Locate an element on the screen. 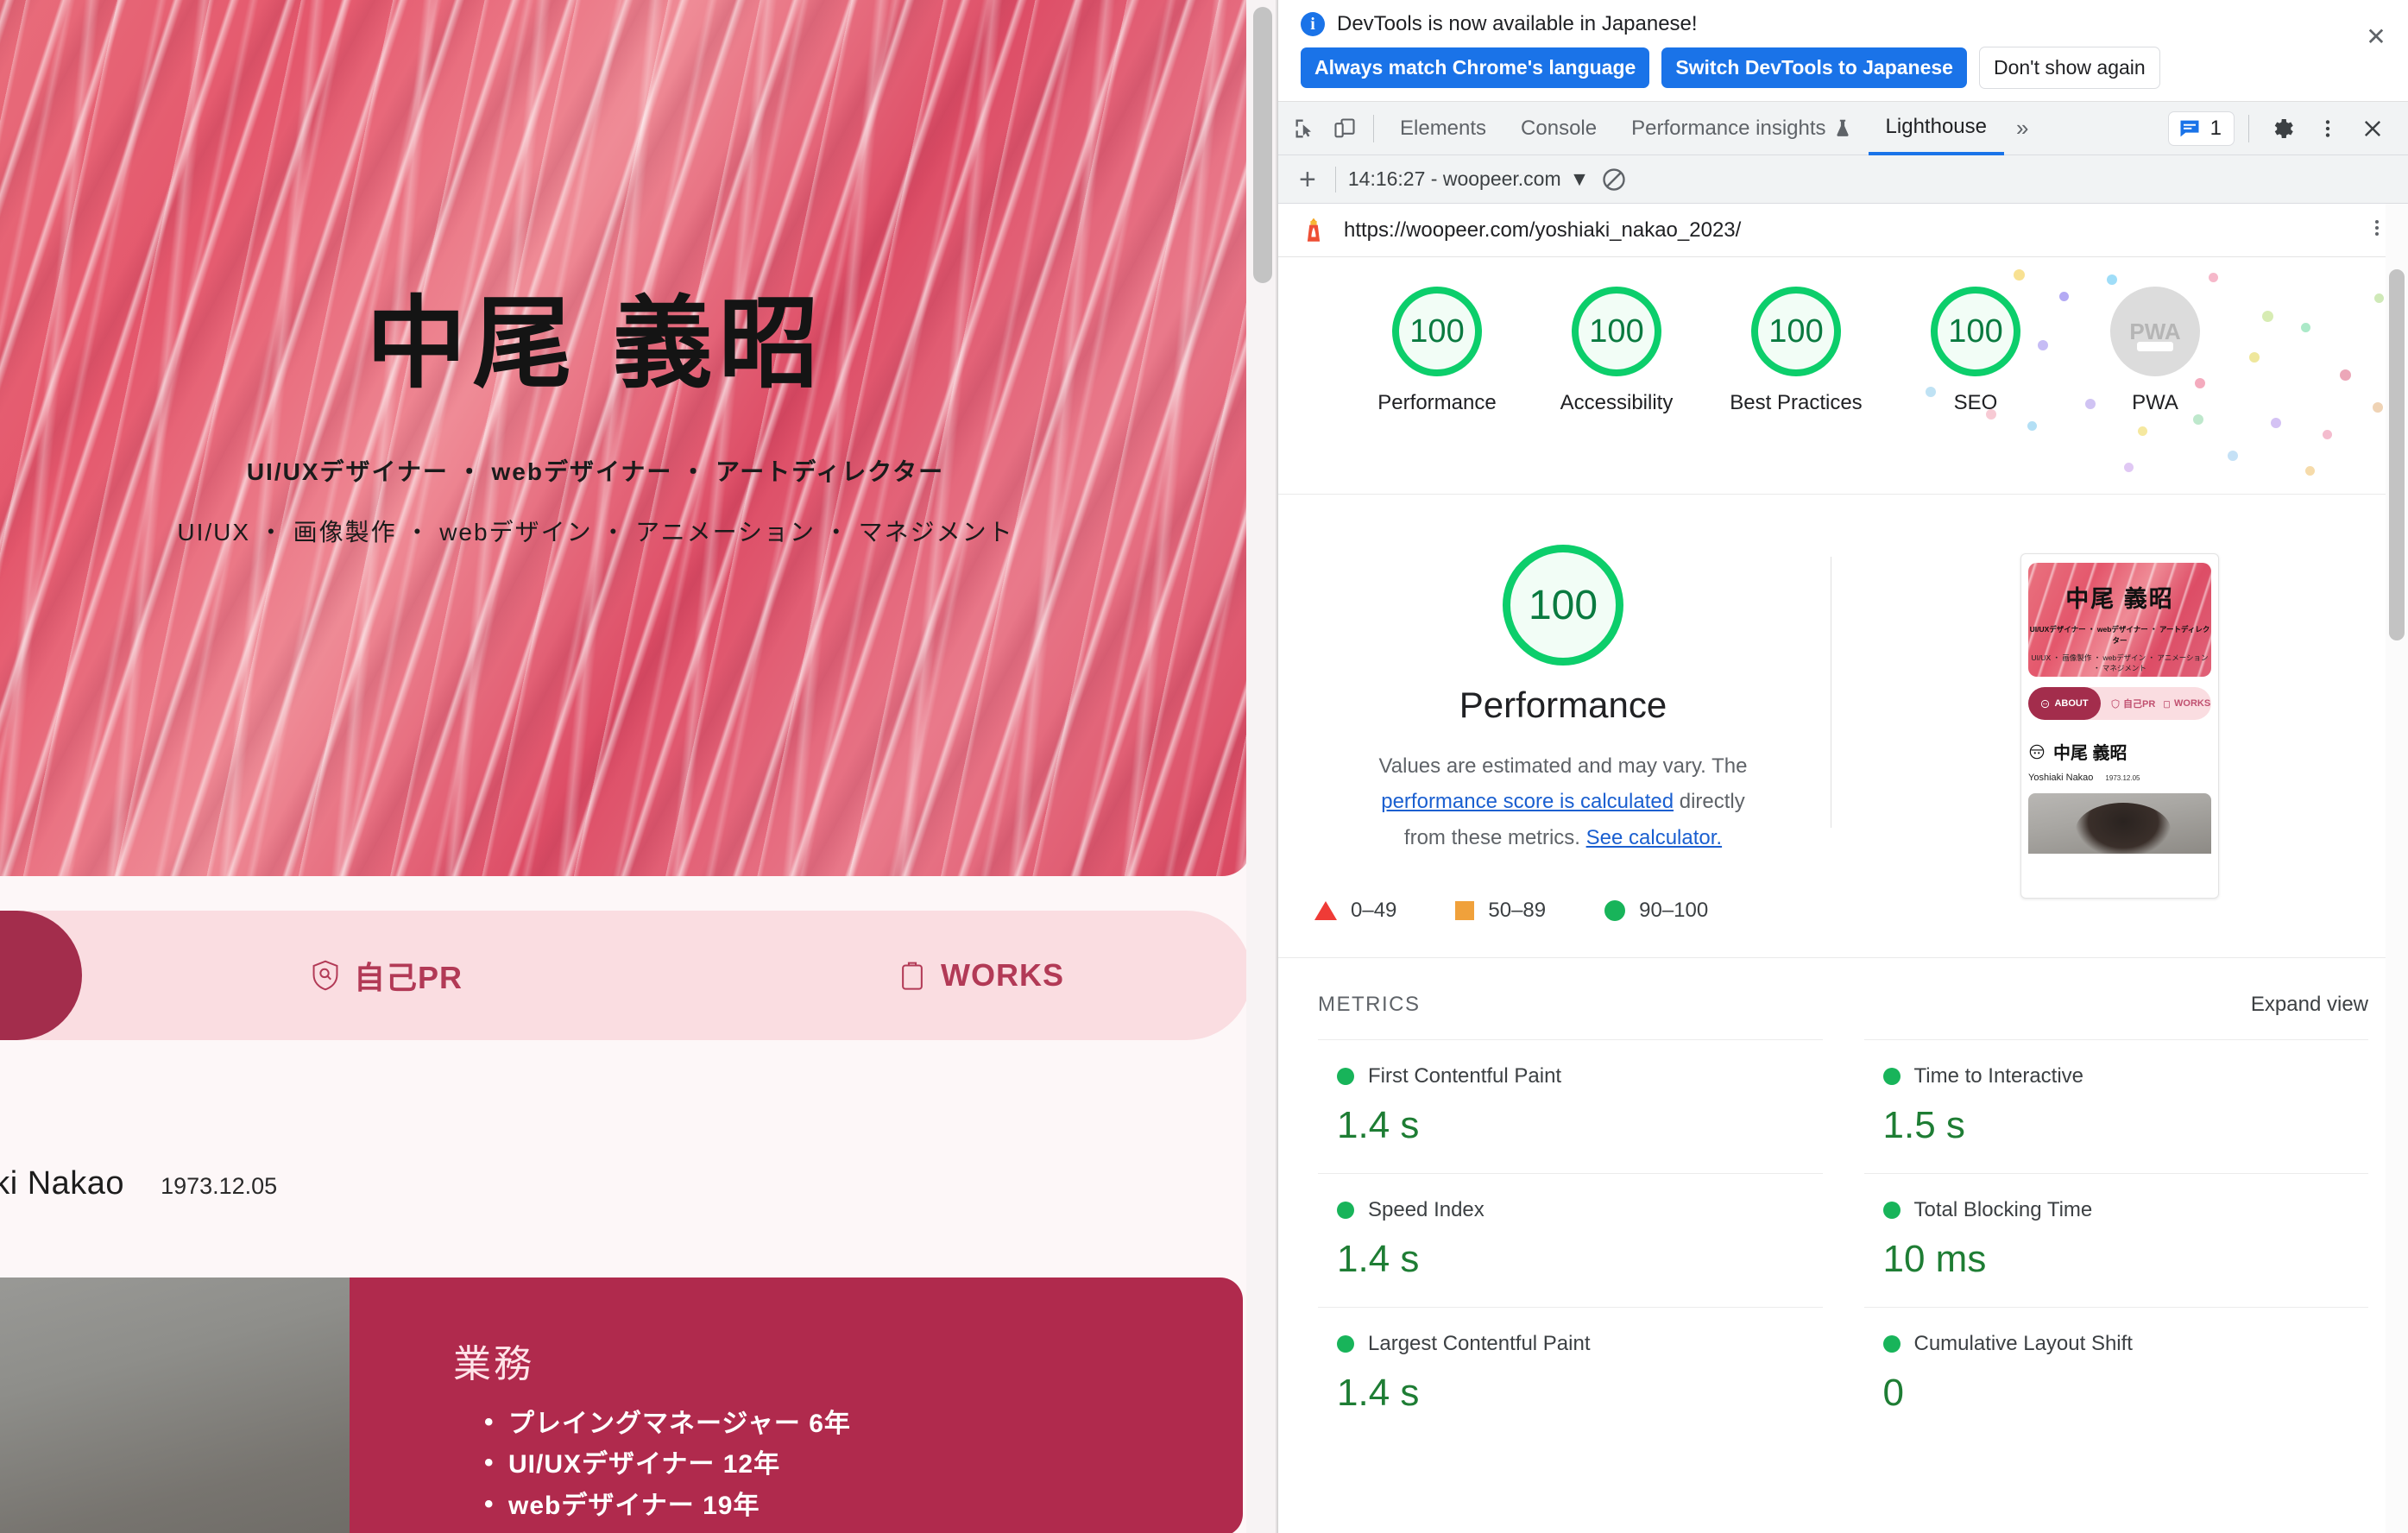  thumb-nav-works-label: WORKS is located at coordinates (2192, 703).